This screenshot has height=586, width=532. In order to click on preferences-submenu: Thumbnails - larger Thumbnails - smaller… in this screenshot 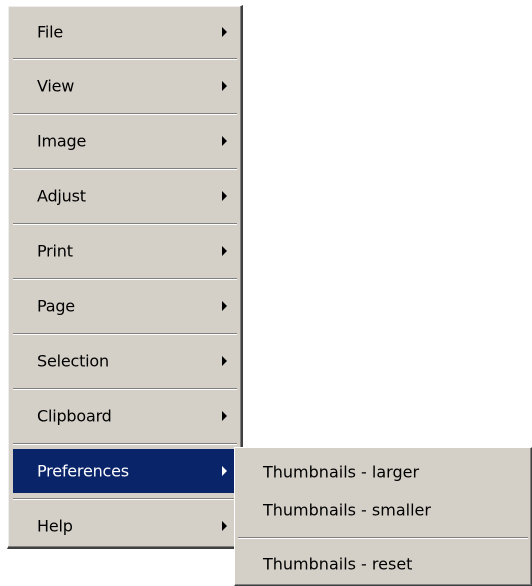, I will do `click(383, 516)`.